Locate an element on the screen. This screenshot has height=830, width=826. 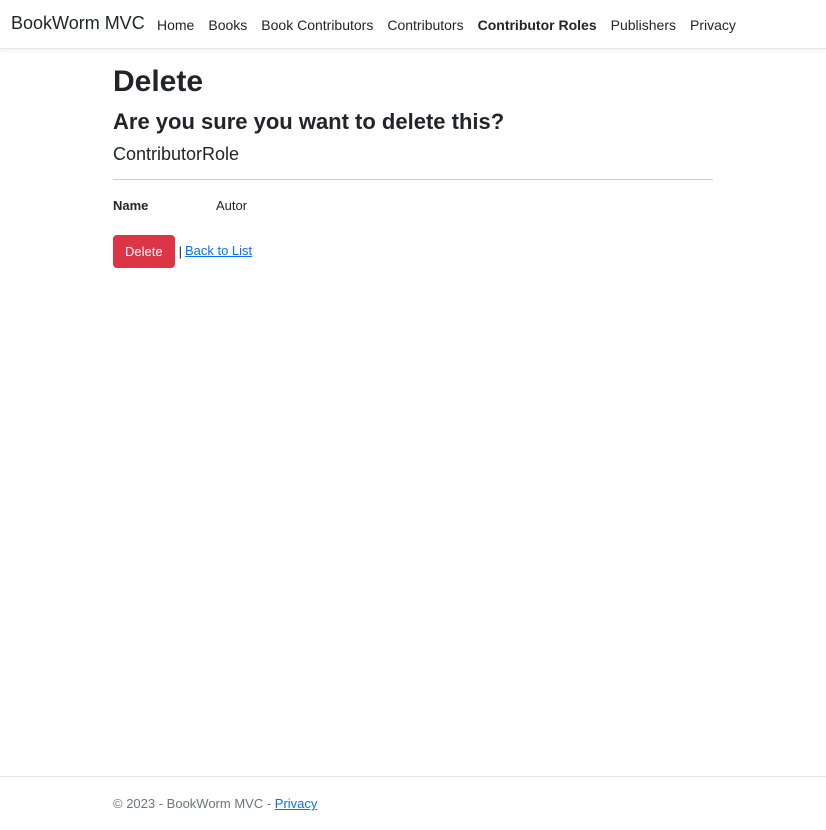
delete-button: Delete is located at coordinates (144, 251).